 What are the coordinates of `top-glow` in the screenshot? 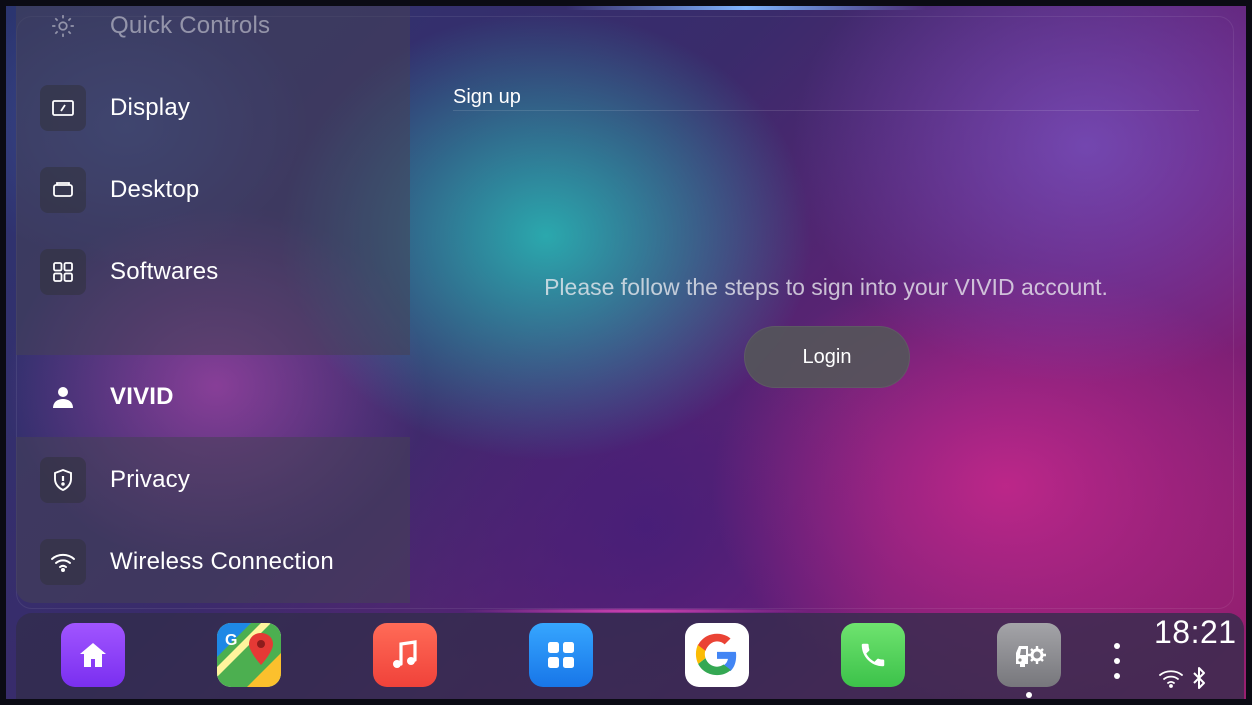 It's located at (746, 8).